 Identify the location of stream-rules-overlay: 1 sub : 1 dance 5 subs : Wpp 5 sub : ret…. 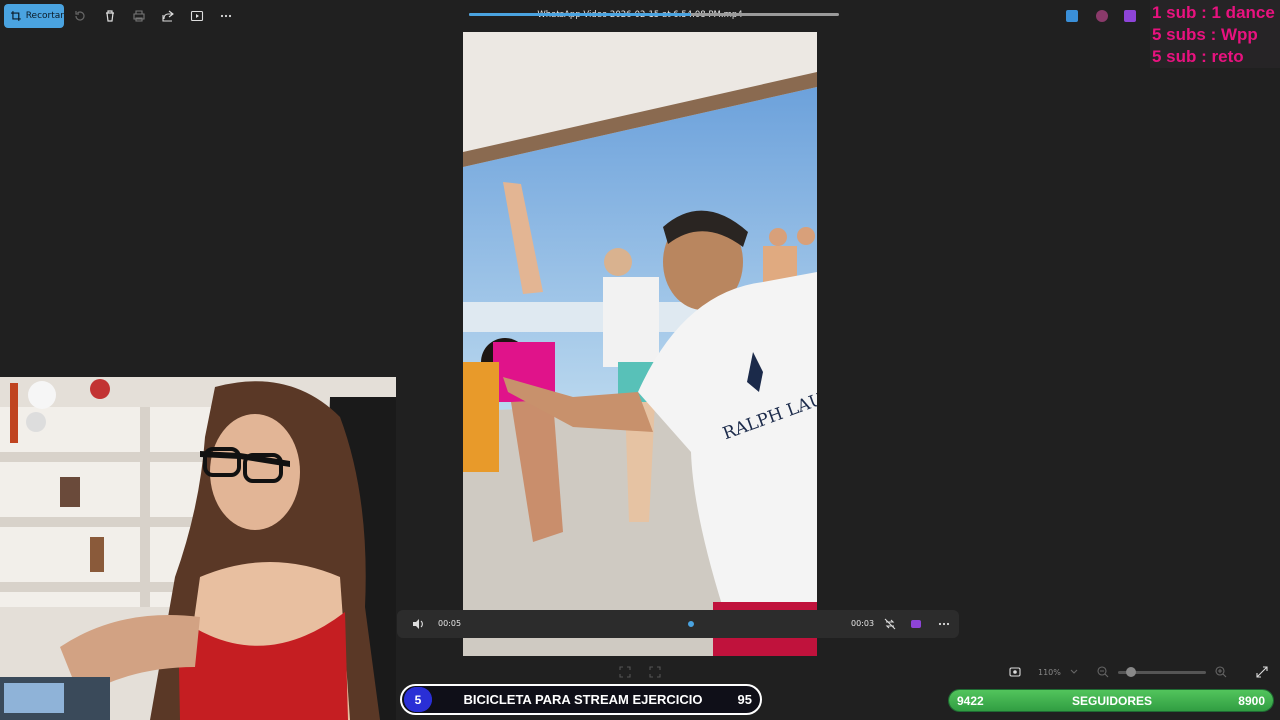
(1215, 34).